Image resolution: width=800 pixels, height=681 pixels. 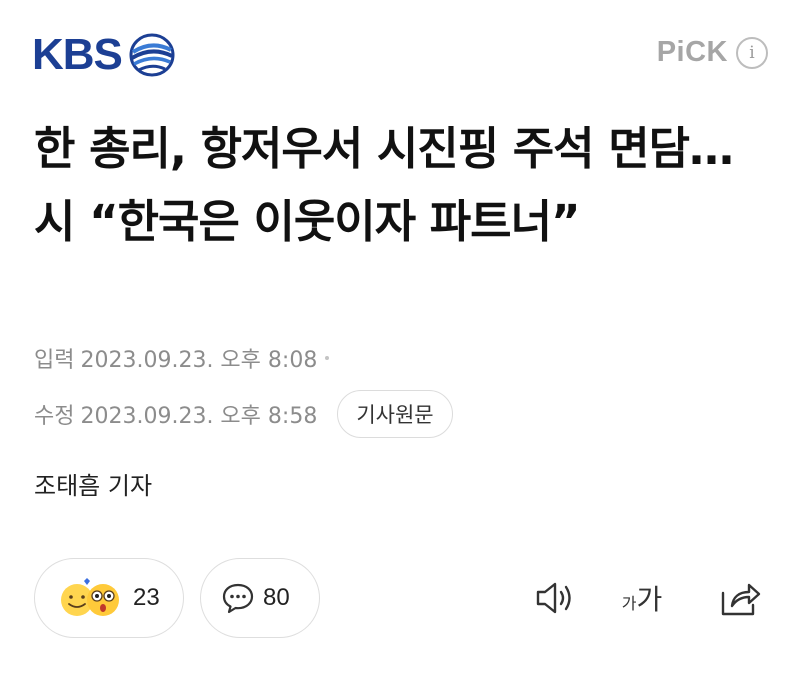 I want to click on speaker-icon, so click(x=553, y=598).